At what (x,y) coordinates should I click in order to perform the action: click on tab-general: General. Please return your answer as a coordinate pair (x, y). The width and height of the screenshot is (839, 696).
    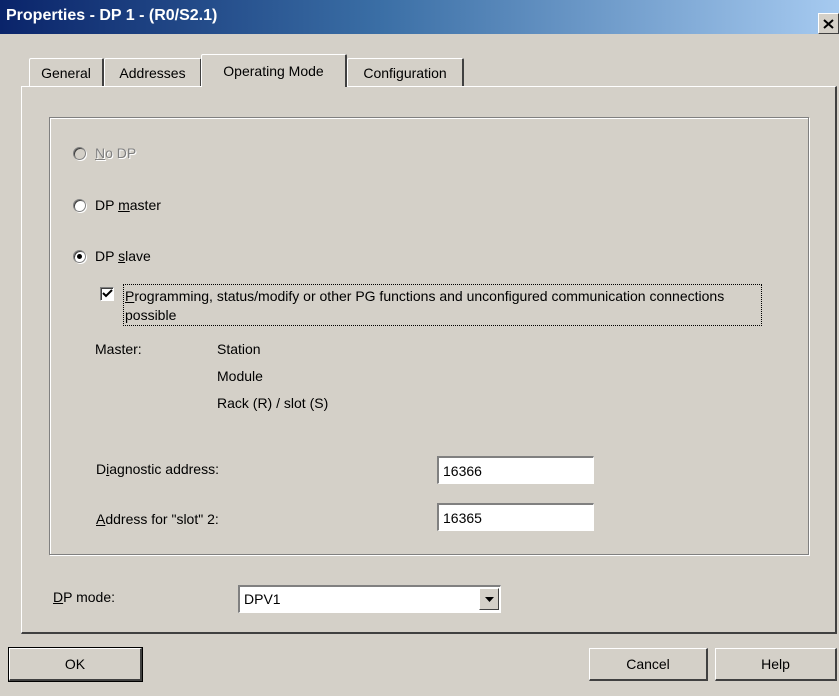
    Looking at the image, I should click on (66, 72).